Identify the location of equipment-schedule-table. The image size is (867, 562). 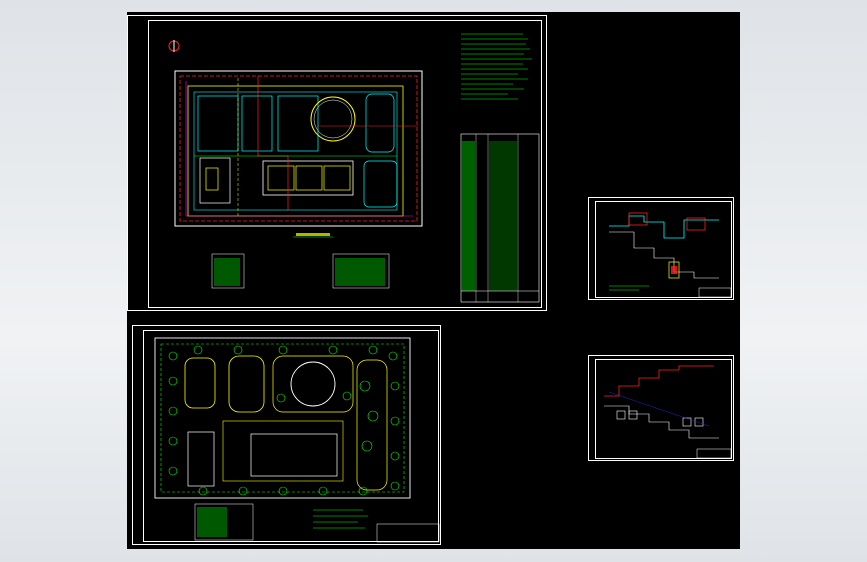
(500, 218).